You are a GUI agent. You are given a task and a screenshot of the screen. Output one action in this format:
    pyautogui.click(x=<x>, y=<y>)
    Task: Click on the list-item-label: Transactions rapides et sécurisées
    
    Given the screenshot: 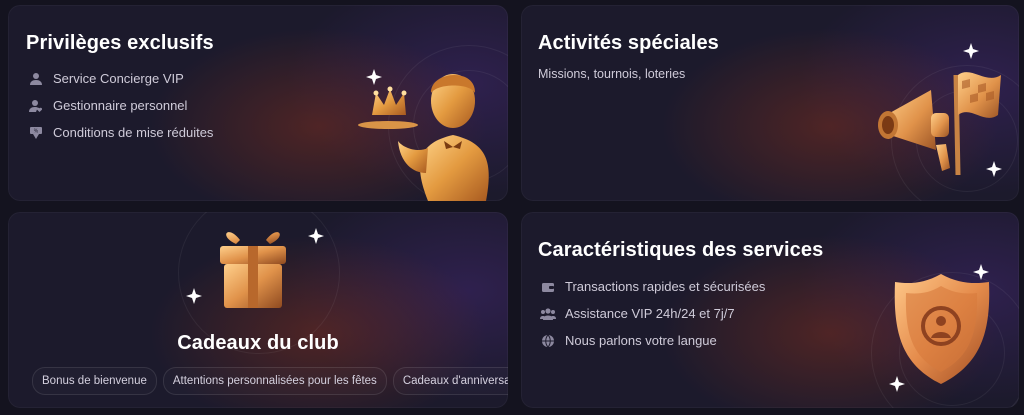 What is the action you would take?
    pyautogui.click(x=665, y=286)
    